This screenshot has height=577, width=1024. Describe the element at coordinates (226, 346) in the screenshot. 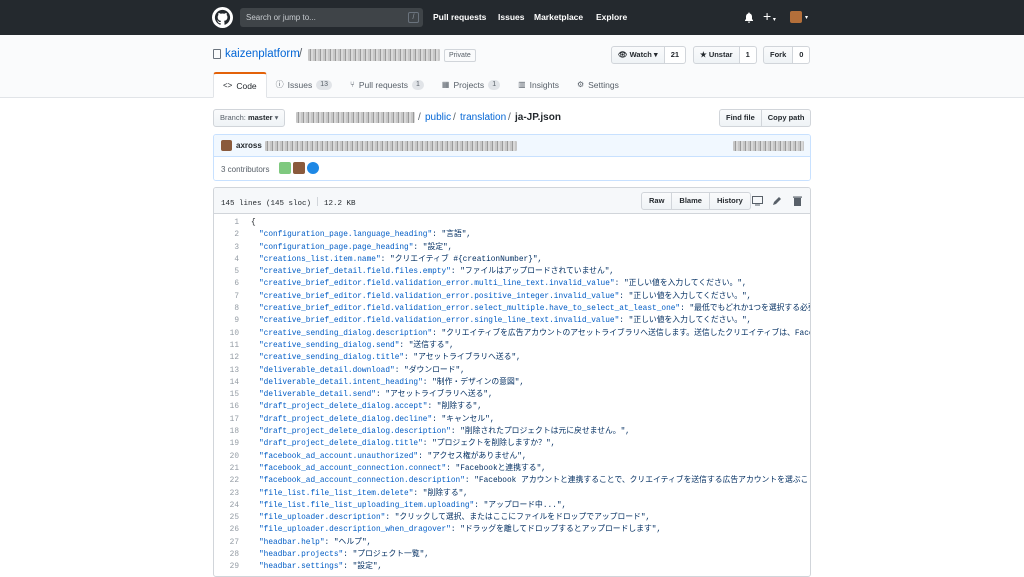

I see `line-number: 11` at that location.